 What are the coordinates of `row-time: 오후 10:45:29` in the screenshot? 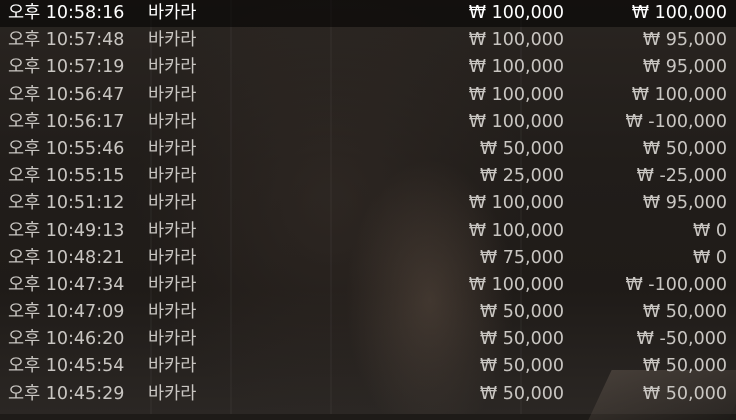 It's located at (66, 393).